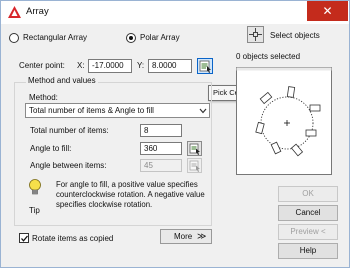 Image resolution: width=350 pixels, height=268 pixels. I want to click on method-dropdown: Total number of items & Angle to fill, so click(117, 110).